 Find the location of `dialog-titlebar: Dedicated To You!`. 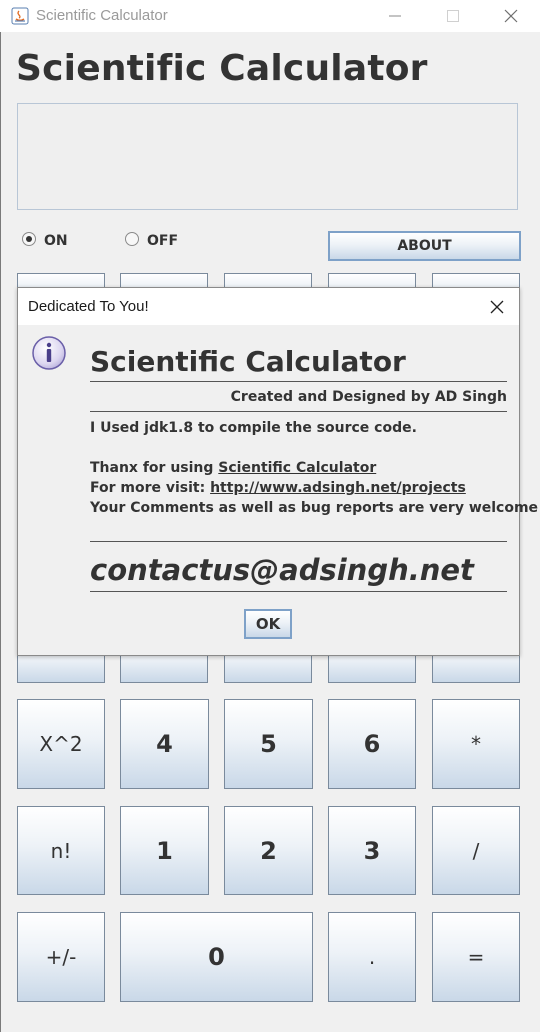

dialog-titlebar: Dedicated To You! is located at coordinates (268, 306).